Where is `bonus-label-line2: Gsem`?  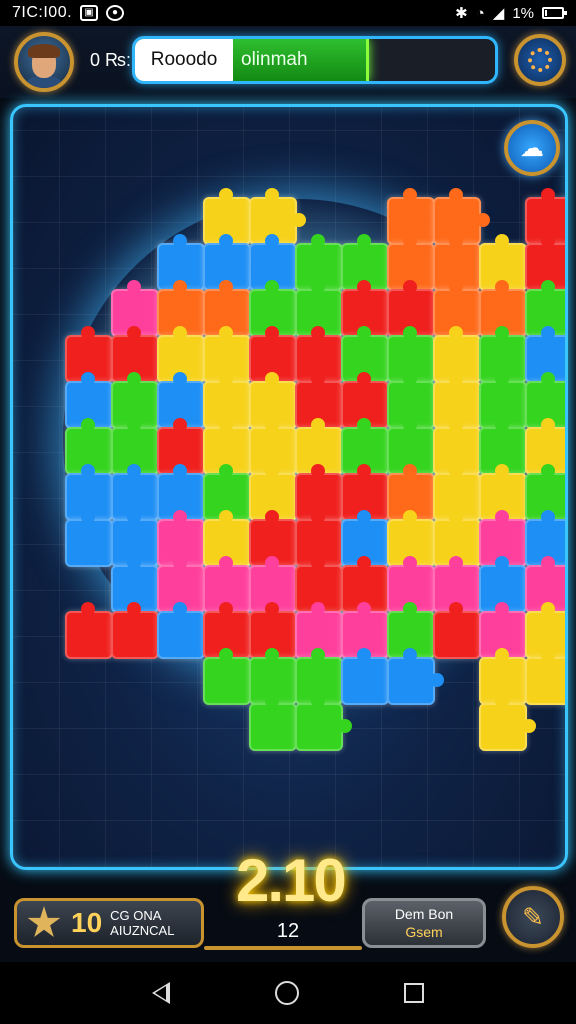
bonus-label-line2: Gsem is located at coordinates (424, 932).